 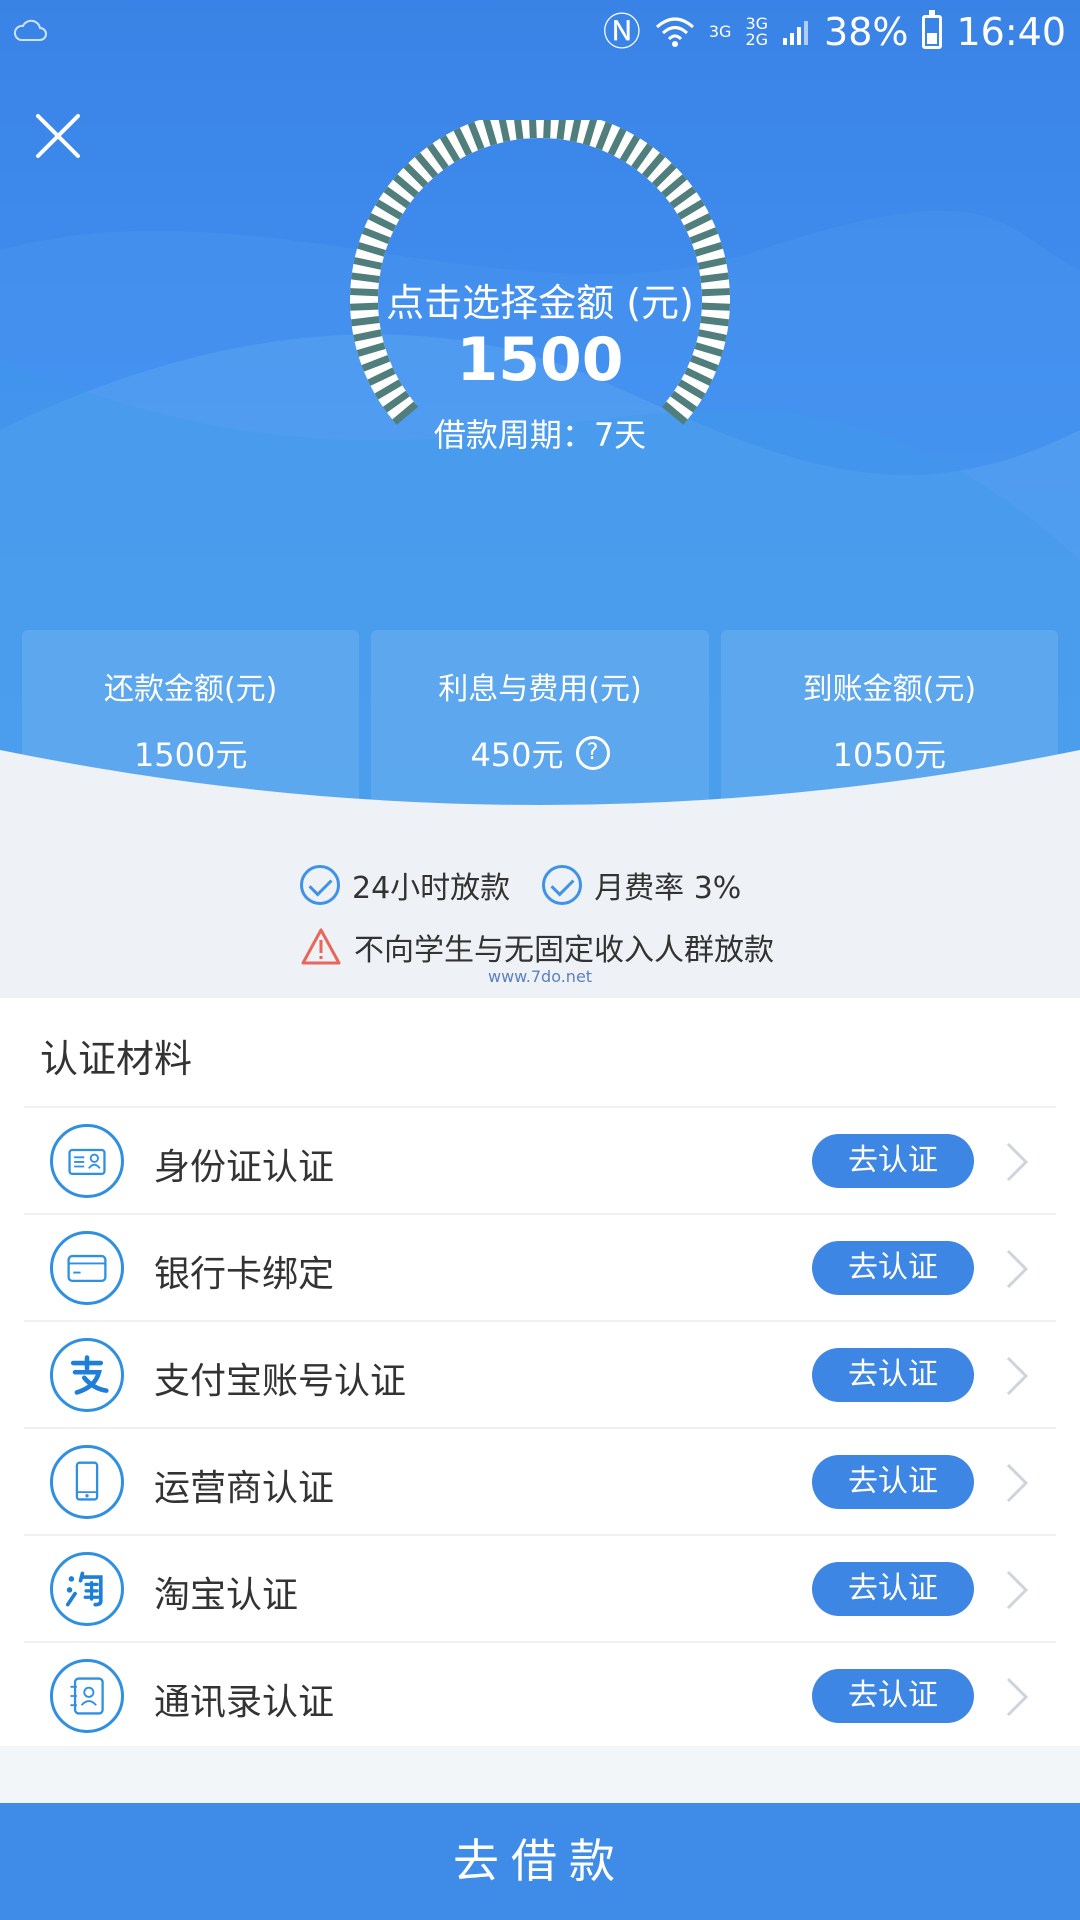 What do you see at coordinates (540, 1480) in the screenshot?
I see `auth-item-carrier: 运营商认证 去认证` at bounding box center [540, 1480].